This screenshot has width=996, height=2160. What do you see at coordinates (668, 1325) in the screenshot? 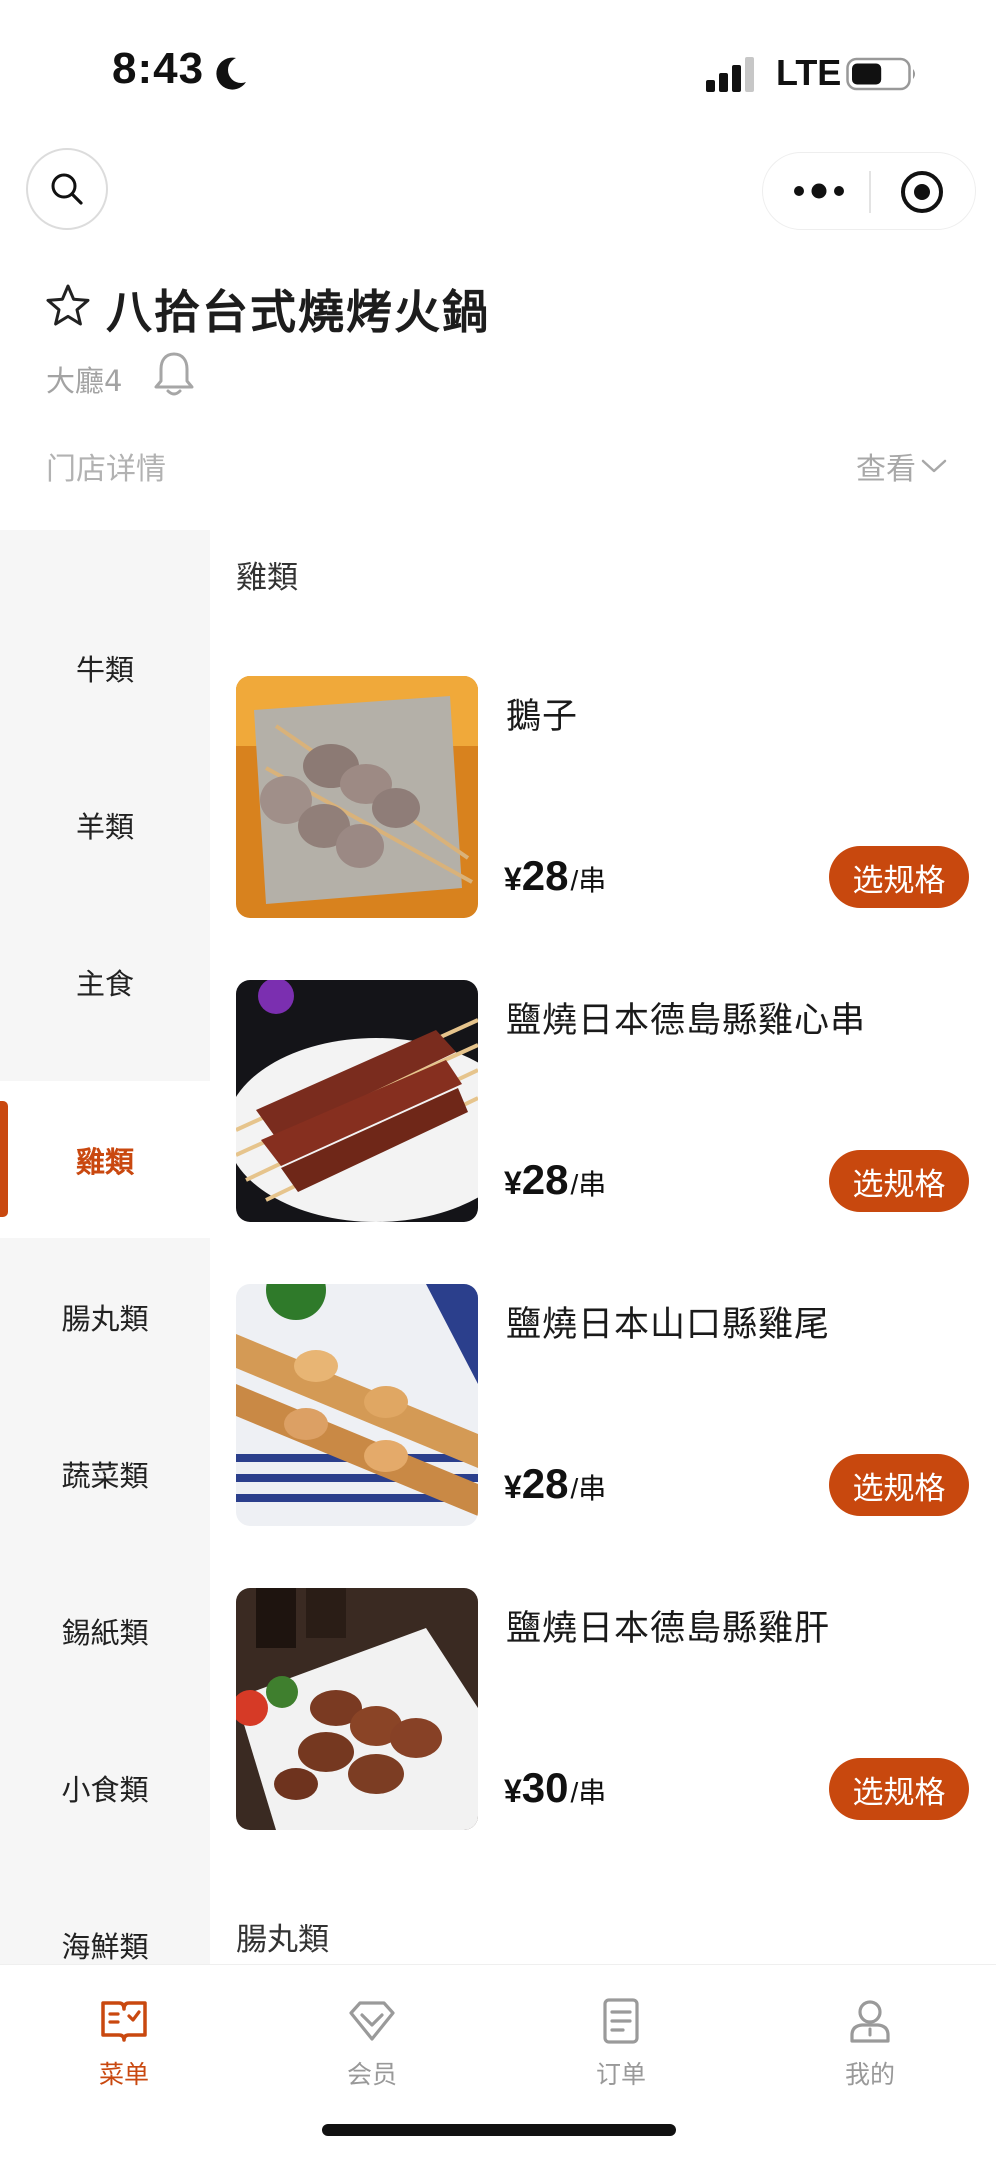
I see `dish-name: 鹽燒日本山口縣雞尾` at bounding box center [668, 1325].